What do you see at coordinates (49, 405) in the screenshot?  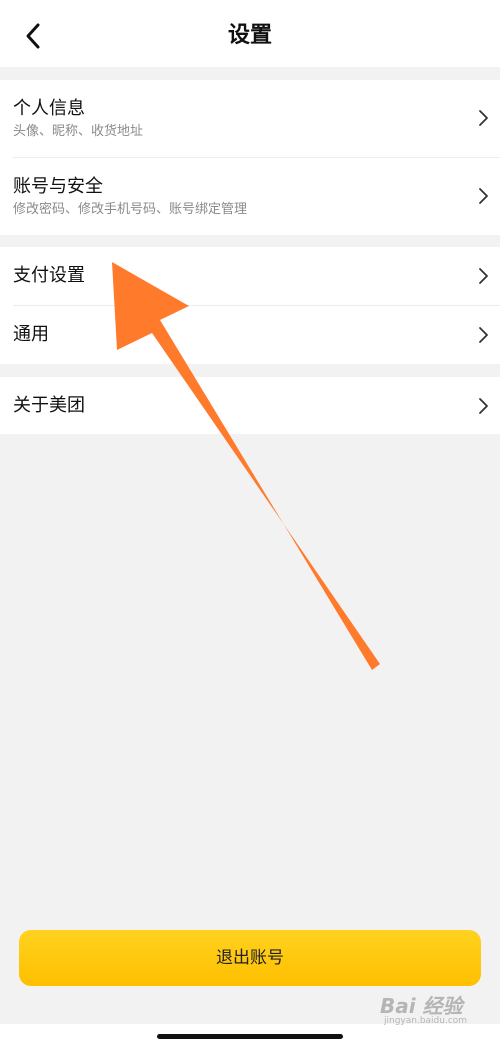 I see `settings-item-title: 关于美团` at bounding box center [49, 405].